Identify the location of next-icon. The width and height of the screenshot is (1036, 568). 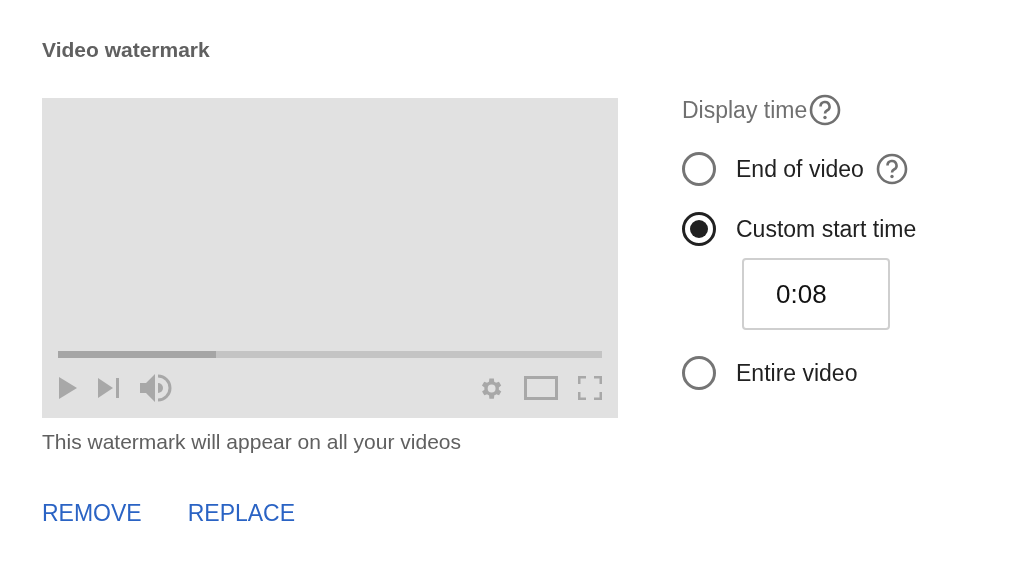
(109, 388).